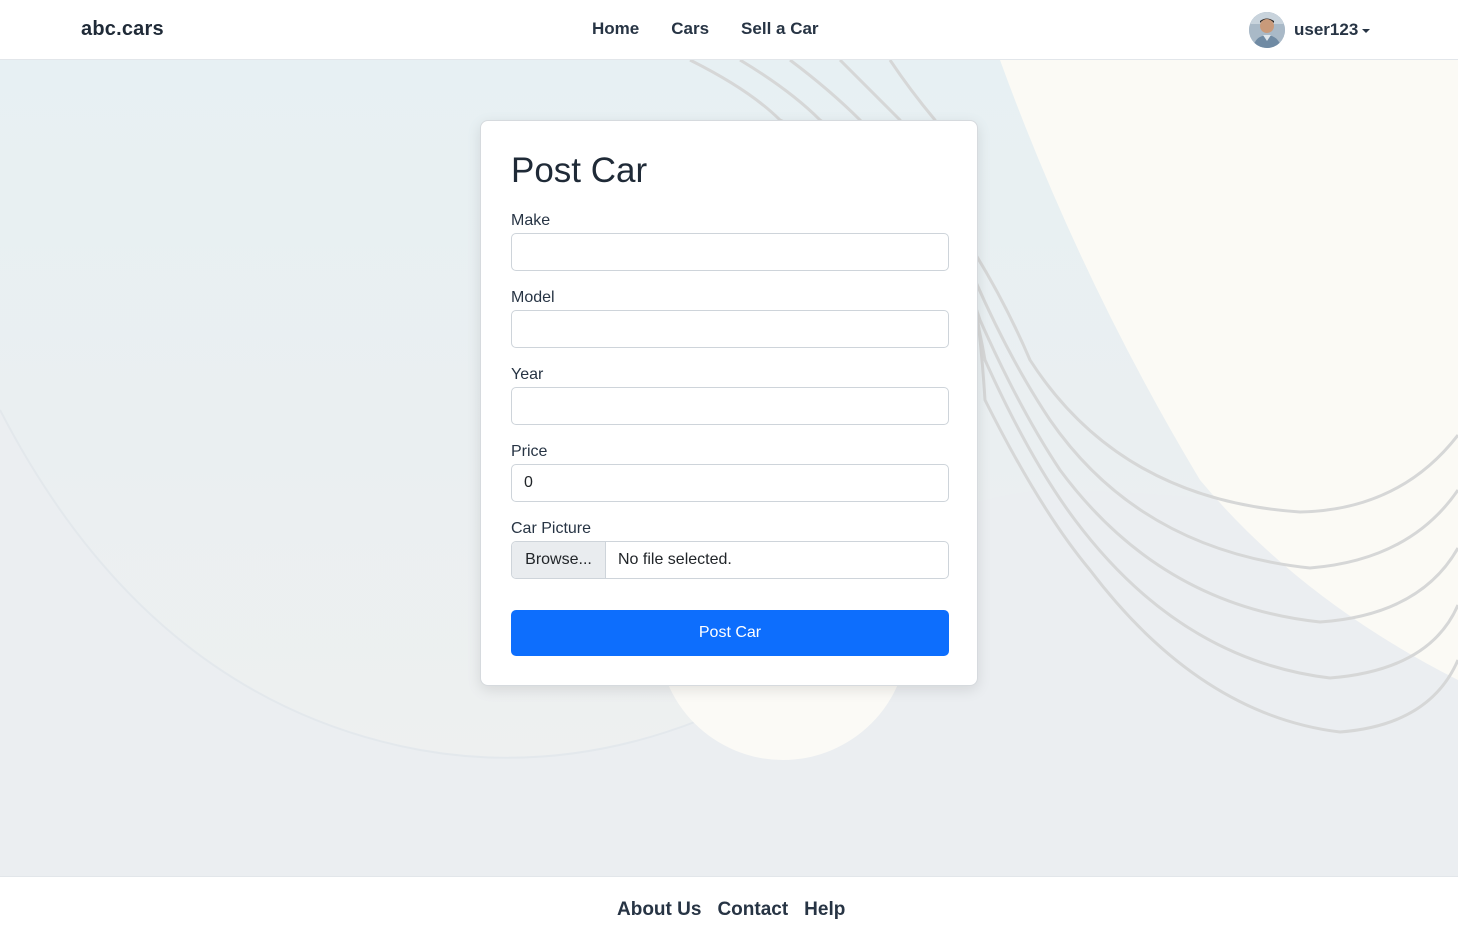  I want to click on footer: About Us Contact Help, so click(729, 912).